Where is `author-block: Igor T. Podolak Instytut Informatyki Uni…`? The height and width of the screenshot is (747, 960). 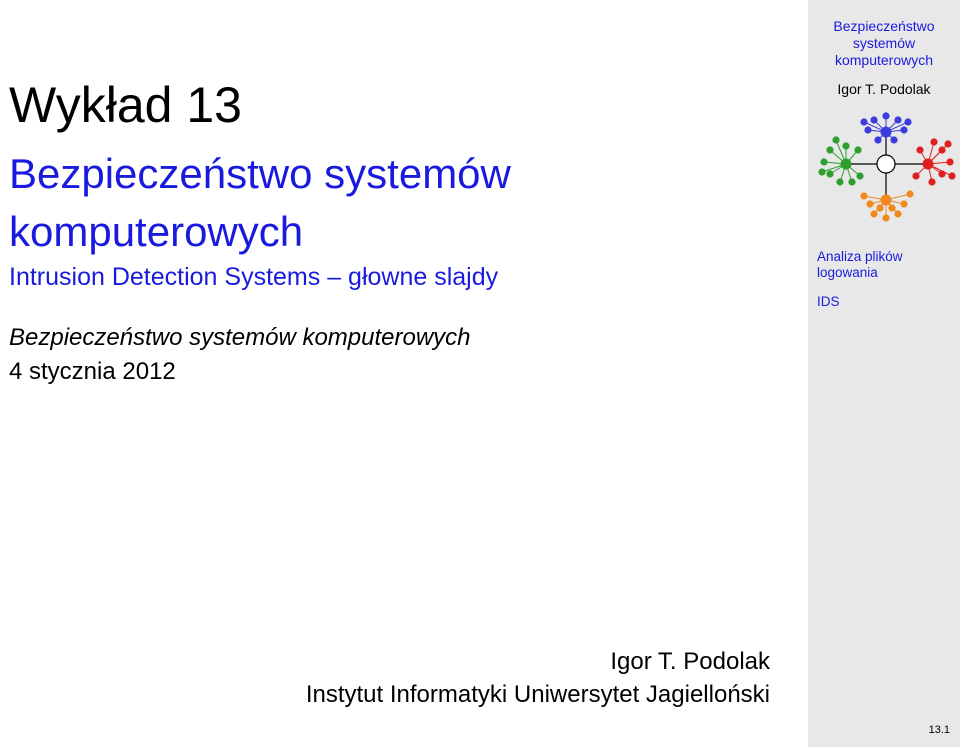
author-block: Igor T. Podolak Instytut Informatyki Uni… is located at coordinates (538, 678).